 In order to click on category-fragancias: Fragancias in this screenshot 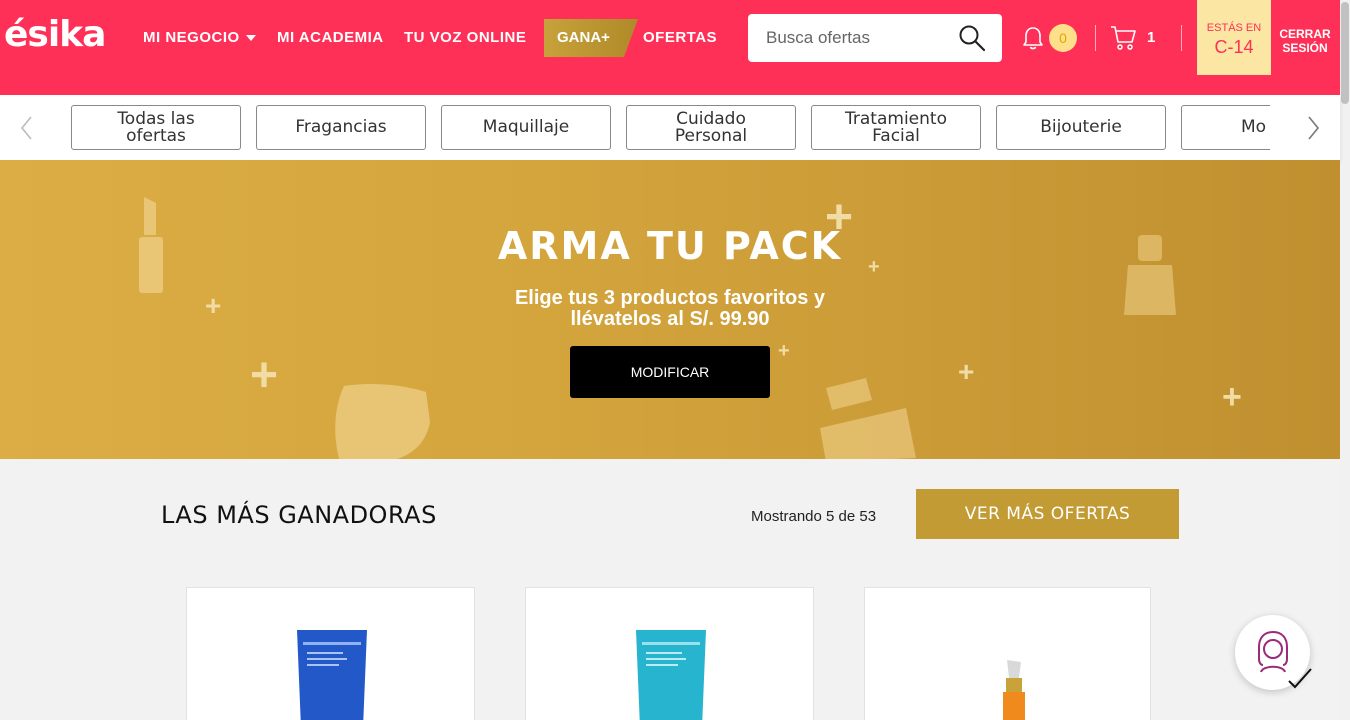, I will do `click(341, 127)`.